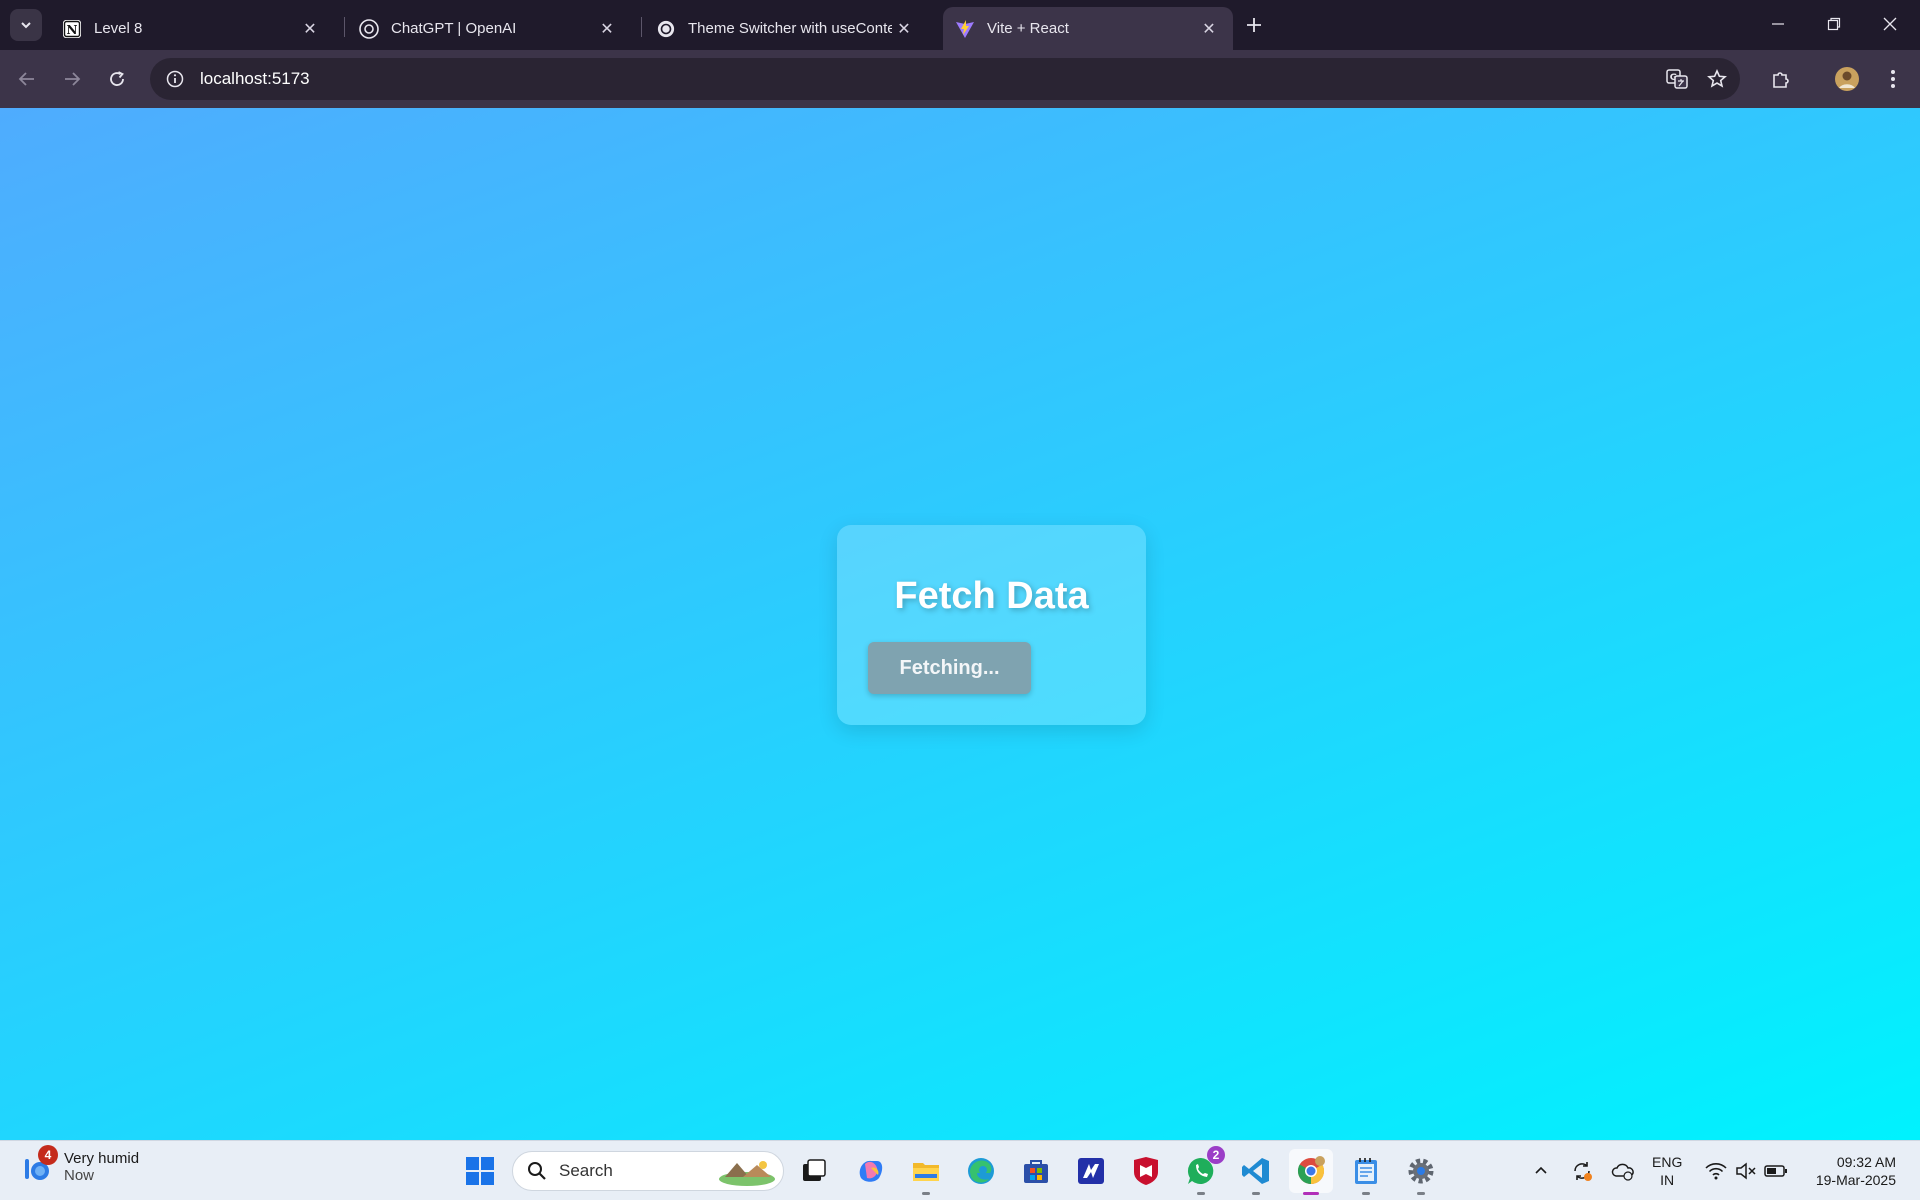  I want to click on address-bar: localhost:5173, so click(945, 79).